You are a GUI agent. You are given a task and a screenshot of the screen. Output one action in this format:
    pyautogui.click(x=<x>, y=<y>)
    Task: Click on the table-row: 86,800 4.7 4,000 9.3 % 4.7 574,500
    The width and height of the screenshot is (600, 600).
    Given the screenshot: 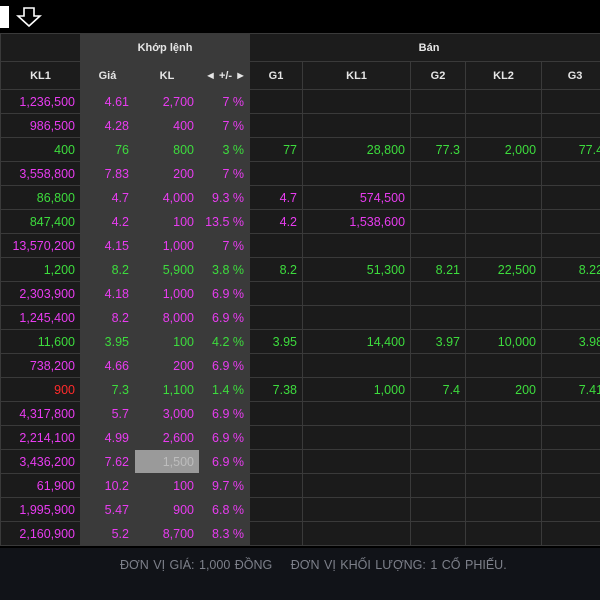 What is the action you would take?
    pyautogui.click(x=300, y=197)
    